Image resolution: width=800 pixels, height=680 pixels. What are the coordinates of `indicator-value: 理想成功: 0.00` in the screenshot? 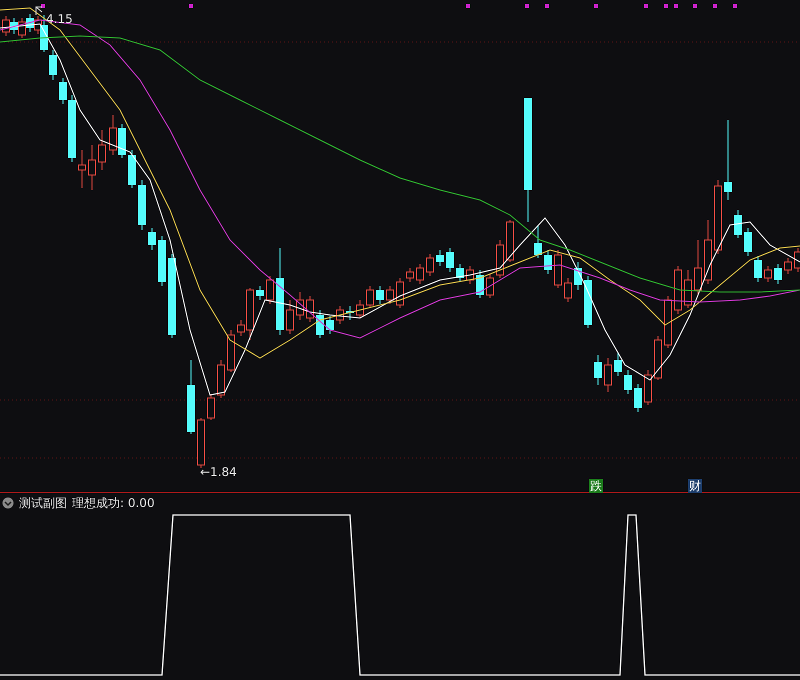 It's located at (113, 503).